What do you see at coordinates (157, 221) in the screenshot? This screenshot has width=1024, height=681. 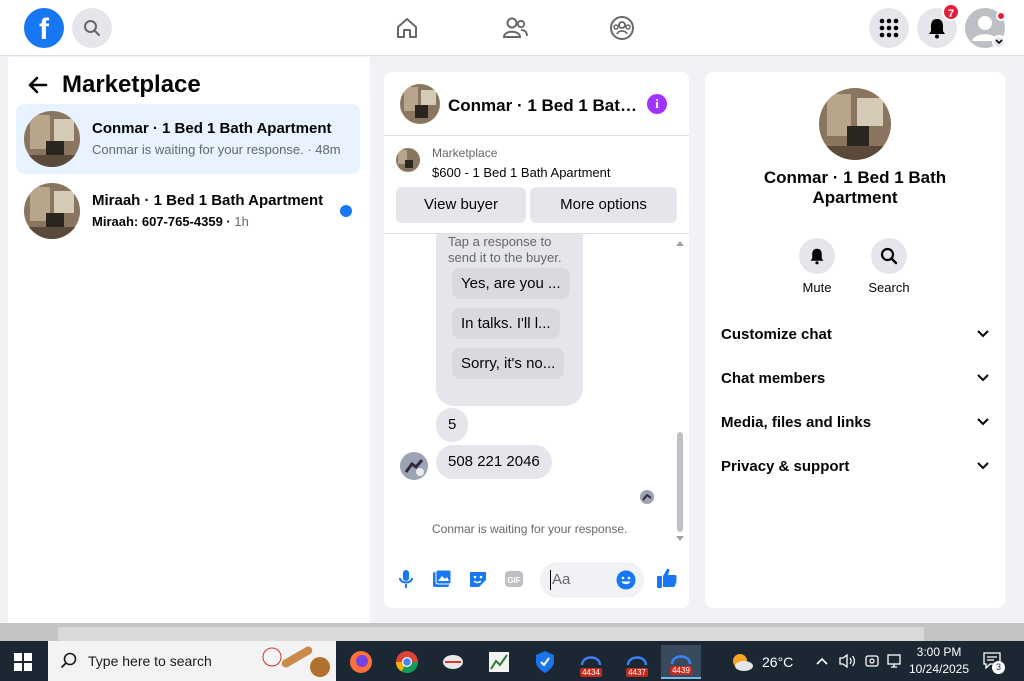 I see `preview-text: Miraah: 607-765-4359` at bounding box center [157, 221].